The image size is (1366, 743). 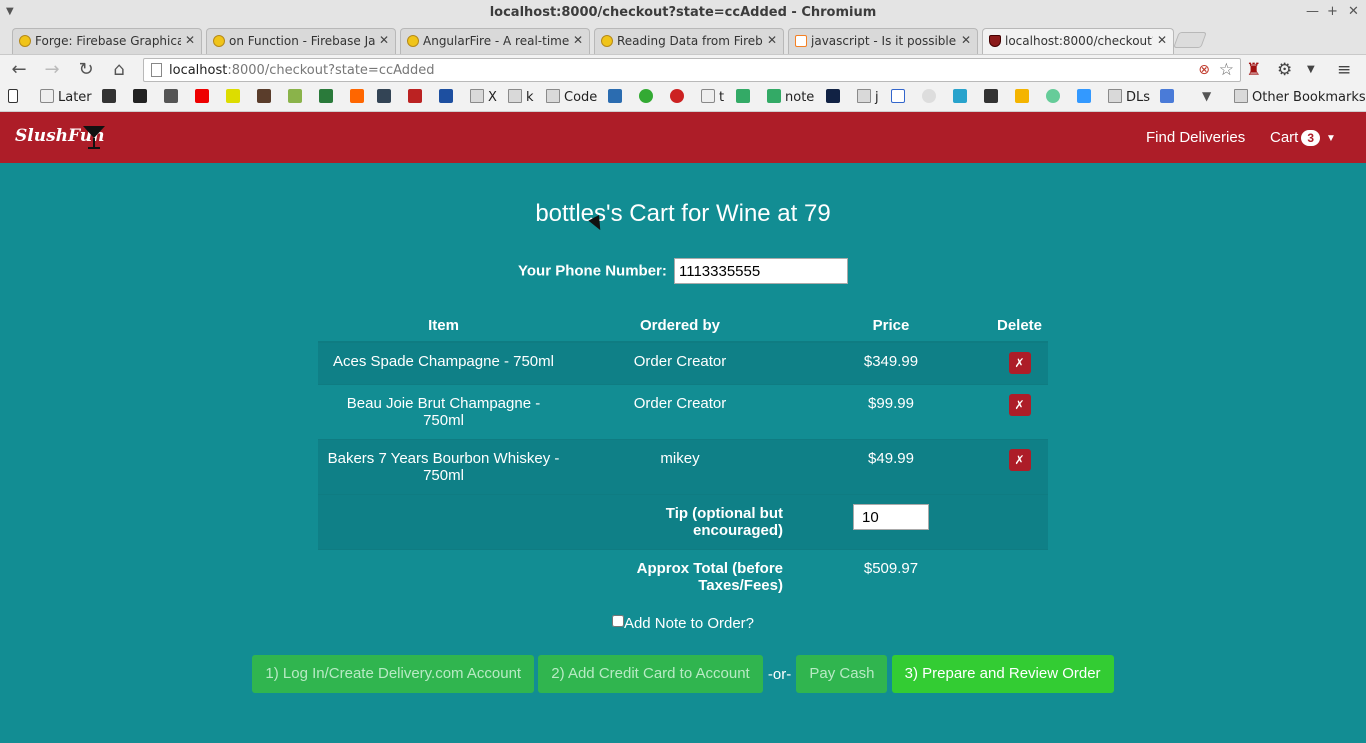 I want to click on forward-arrow-icon: →, so click(x=52, y=70).